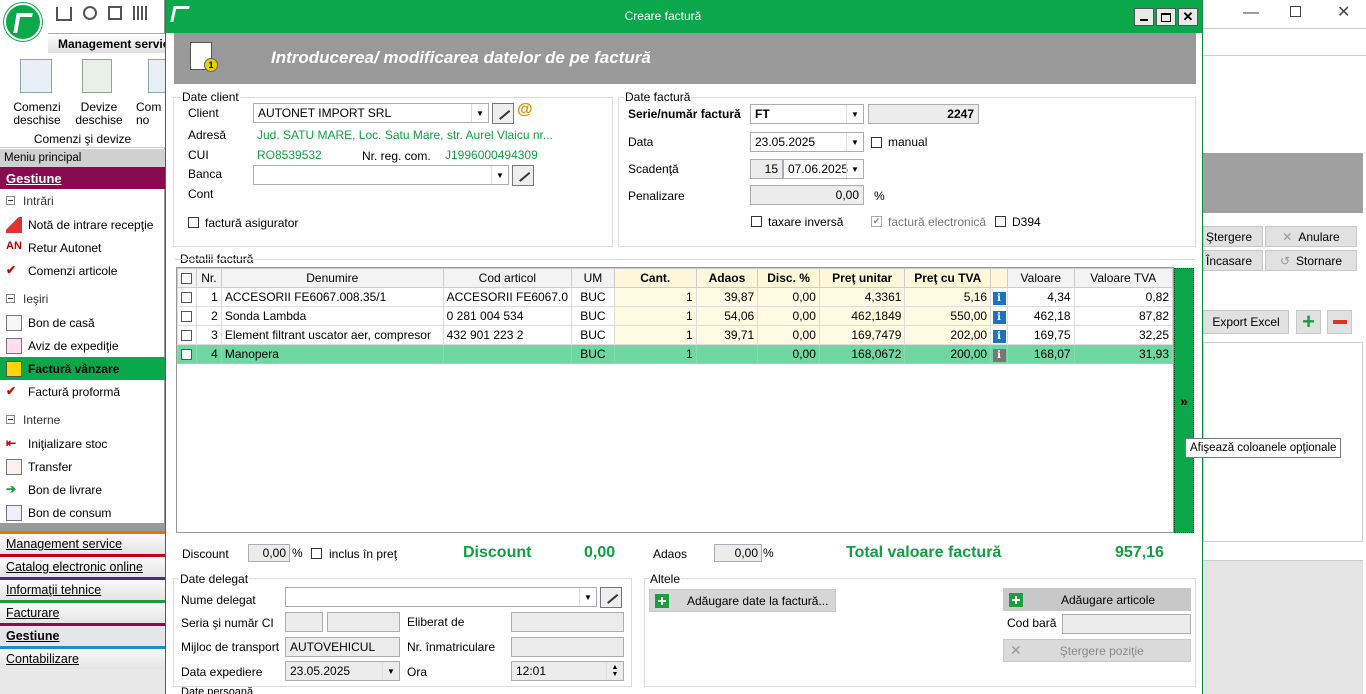 The height and width of the screenshot is (694, 1366). Describe the element at coordinates (948, 278) in the screenshot. I see `col-pret-tva: Preţ cu TVA` at that location.